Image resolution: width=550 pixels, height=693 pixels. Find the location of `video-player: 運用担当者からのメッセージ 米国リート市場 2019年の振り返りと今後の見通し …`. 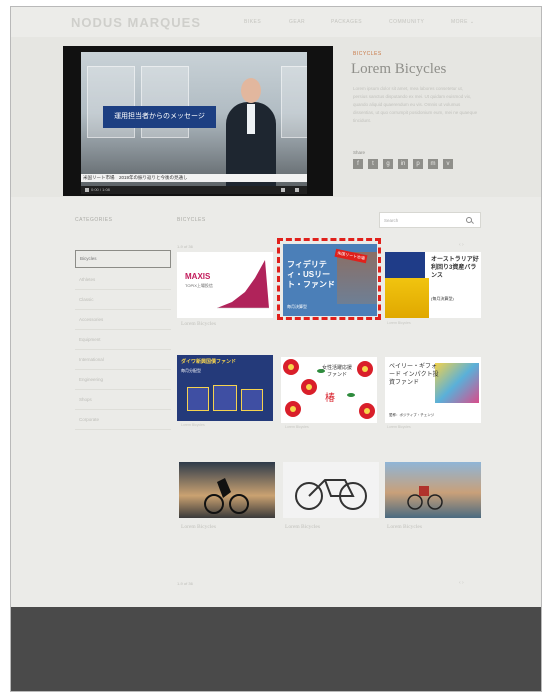

video-player: 運用担当者からのメッセージ 米国リート市場 2019年の振り返りと今後の見通し … is located at coordinates (198, 121).